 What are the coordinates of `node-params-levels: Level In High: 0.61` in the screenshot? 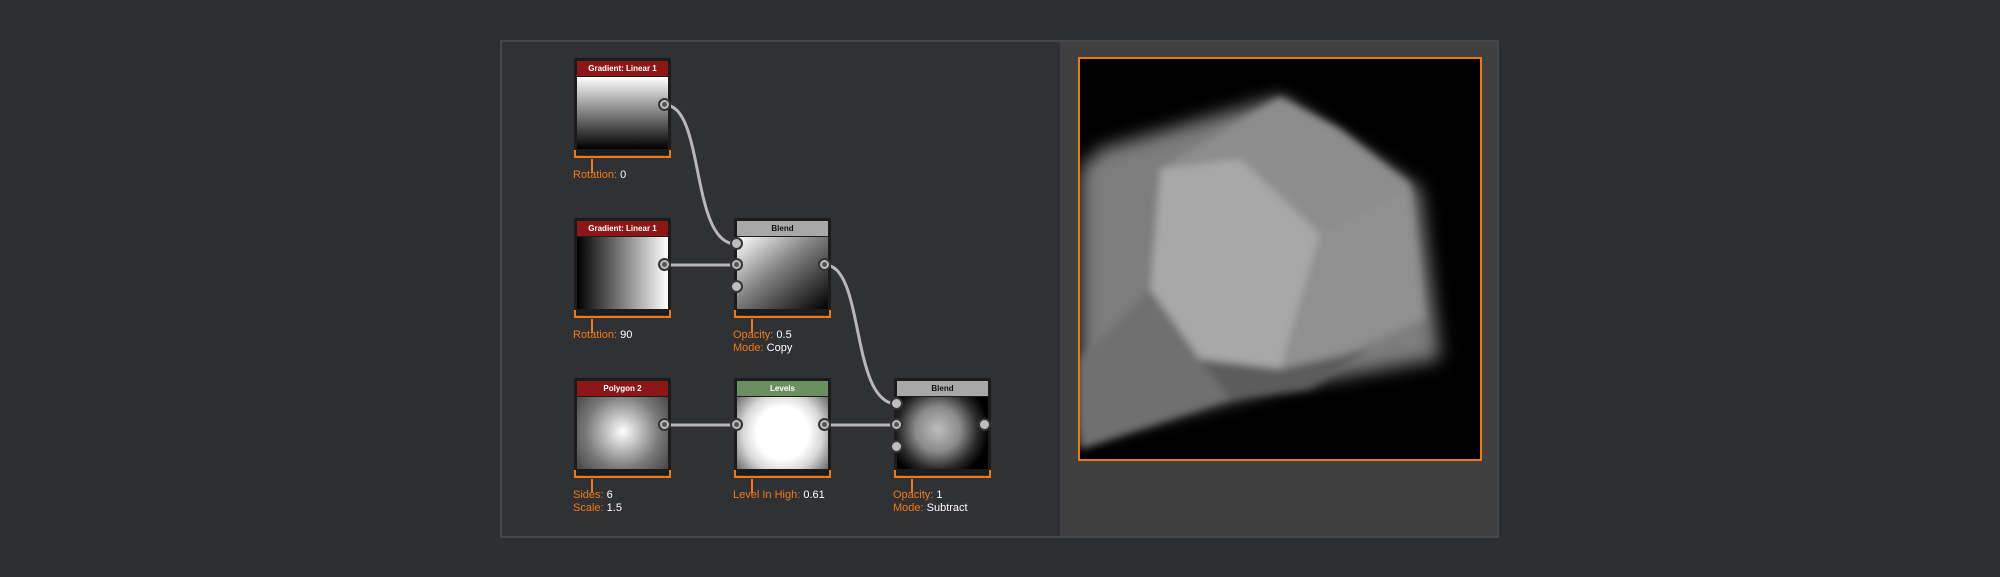 It's located at (779, 495).